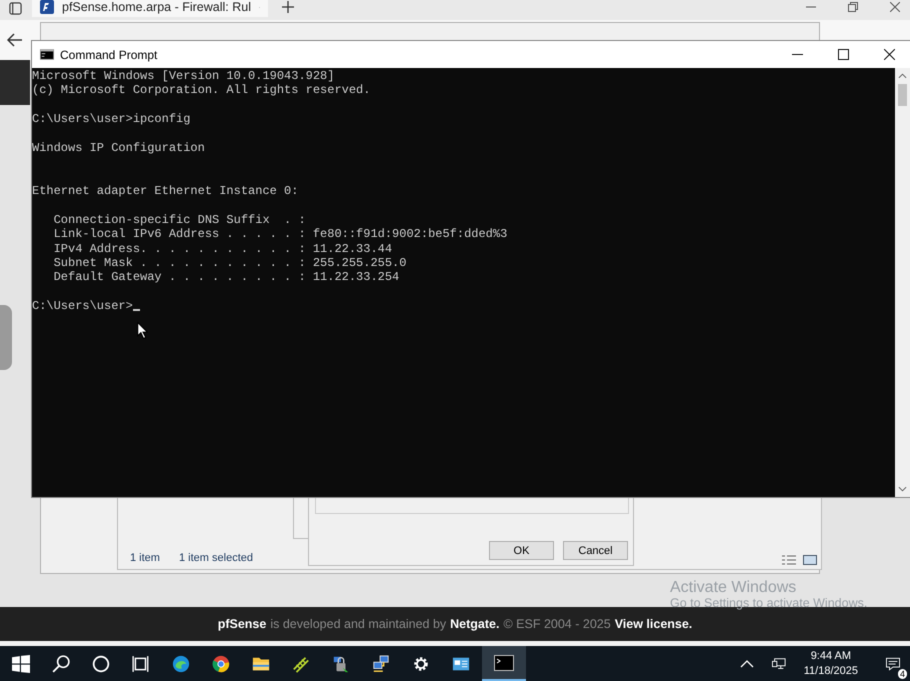 Image resolution: width=910 pixels, height=681 pixels. I want to click on scroll-up-icon, so click(902, 76).